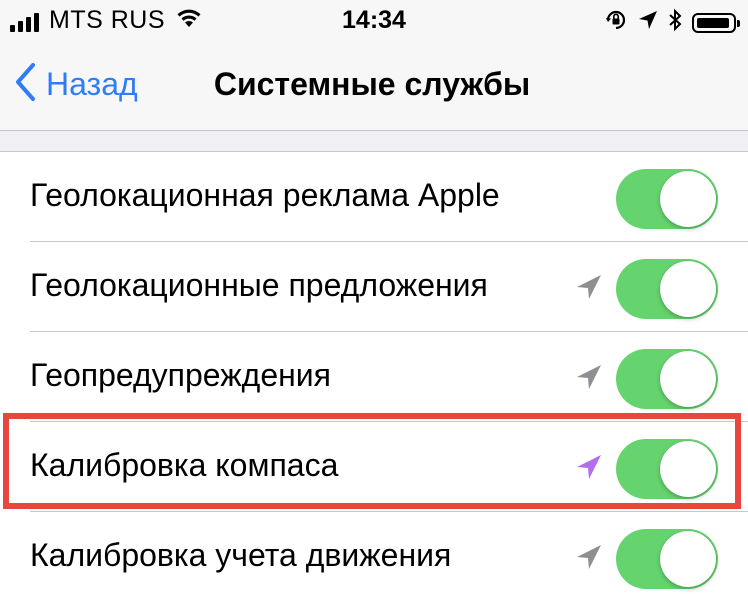  I want to click on location-icon, so click(648, 22).